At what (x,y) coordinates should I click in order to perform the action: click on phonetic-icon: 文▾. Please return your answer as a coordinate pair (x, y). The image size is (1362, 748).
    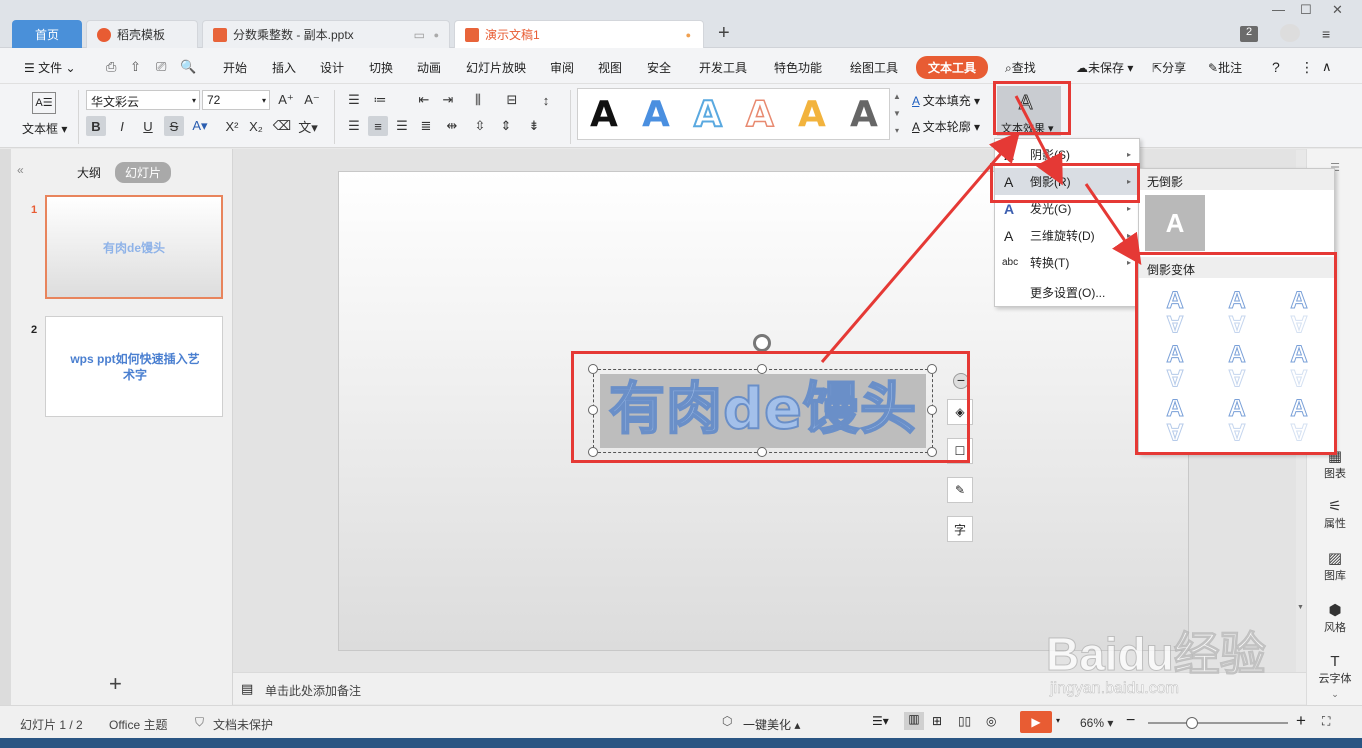
    Looking at the image, I should click on (308, 126).